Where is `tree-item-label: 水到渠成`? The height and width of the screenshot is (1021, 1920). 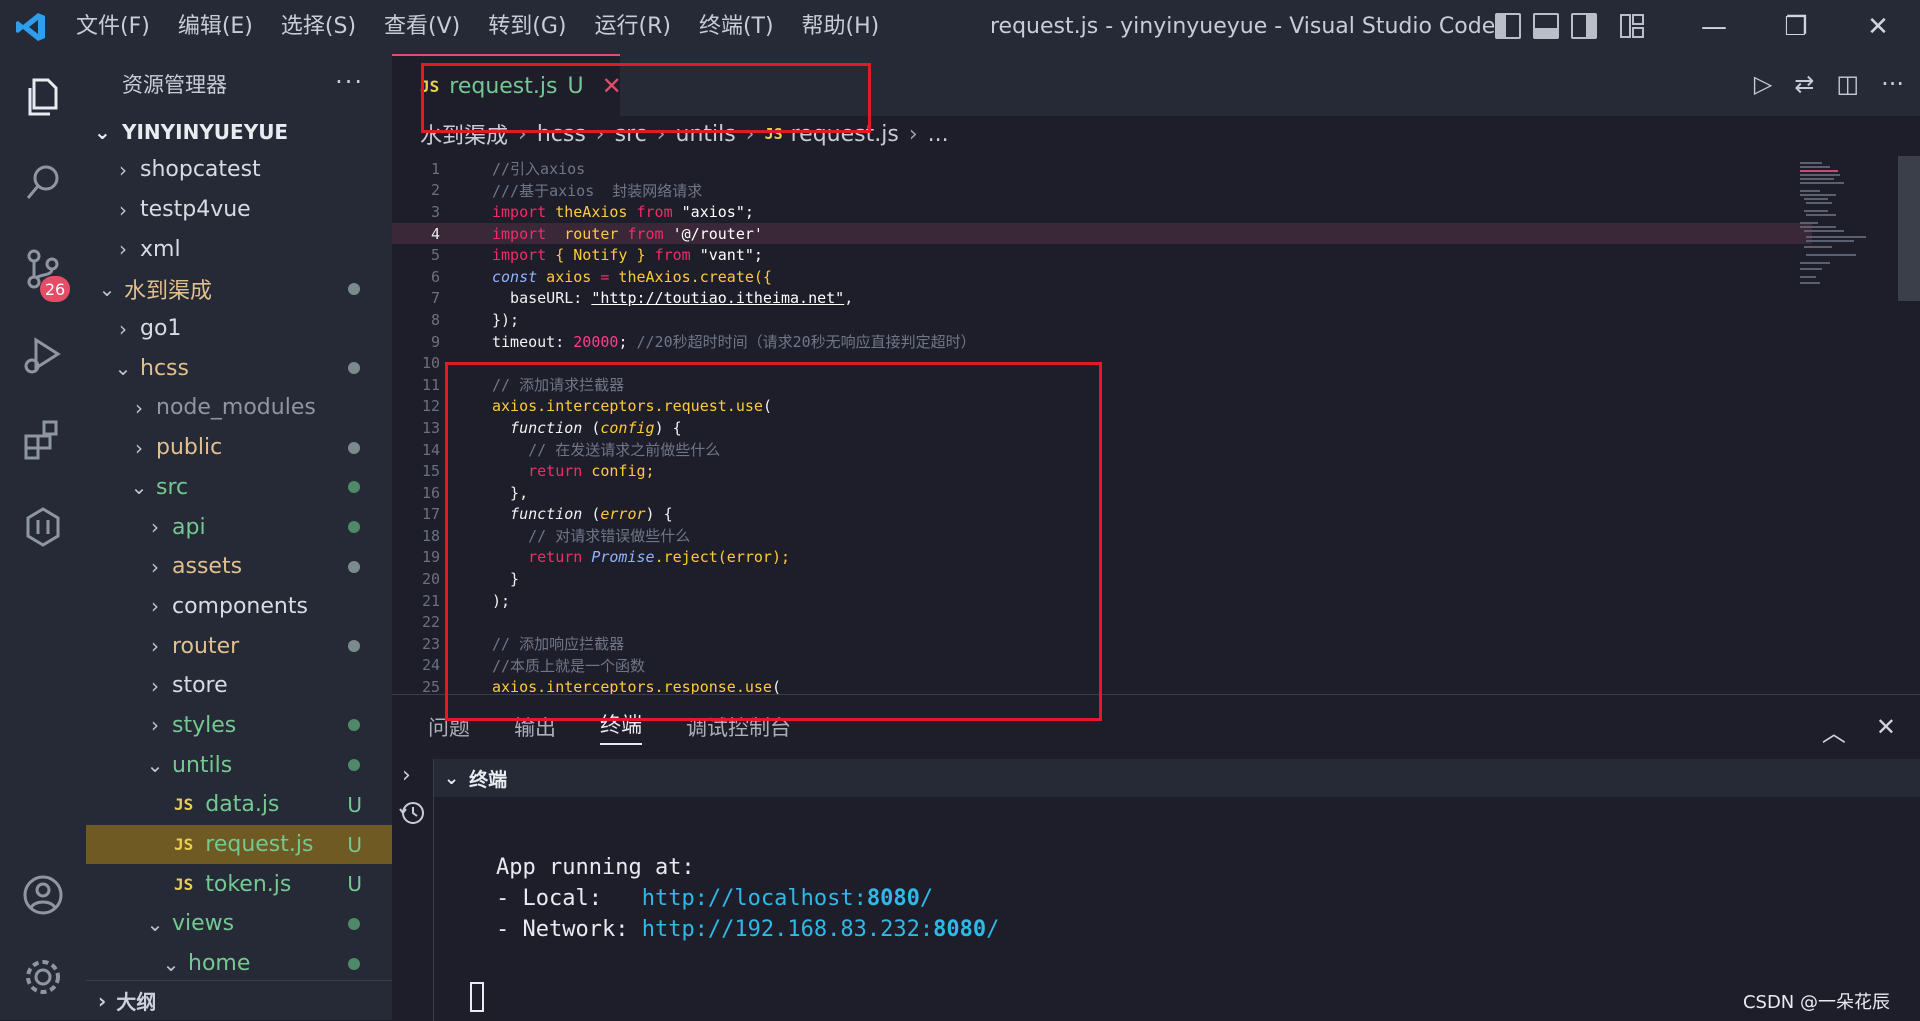
tree-item-label: 水到渠成 is located at coordinates (168, 289).